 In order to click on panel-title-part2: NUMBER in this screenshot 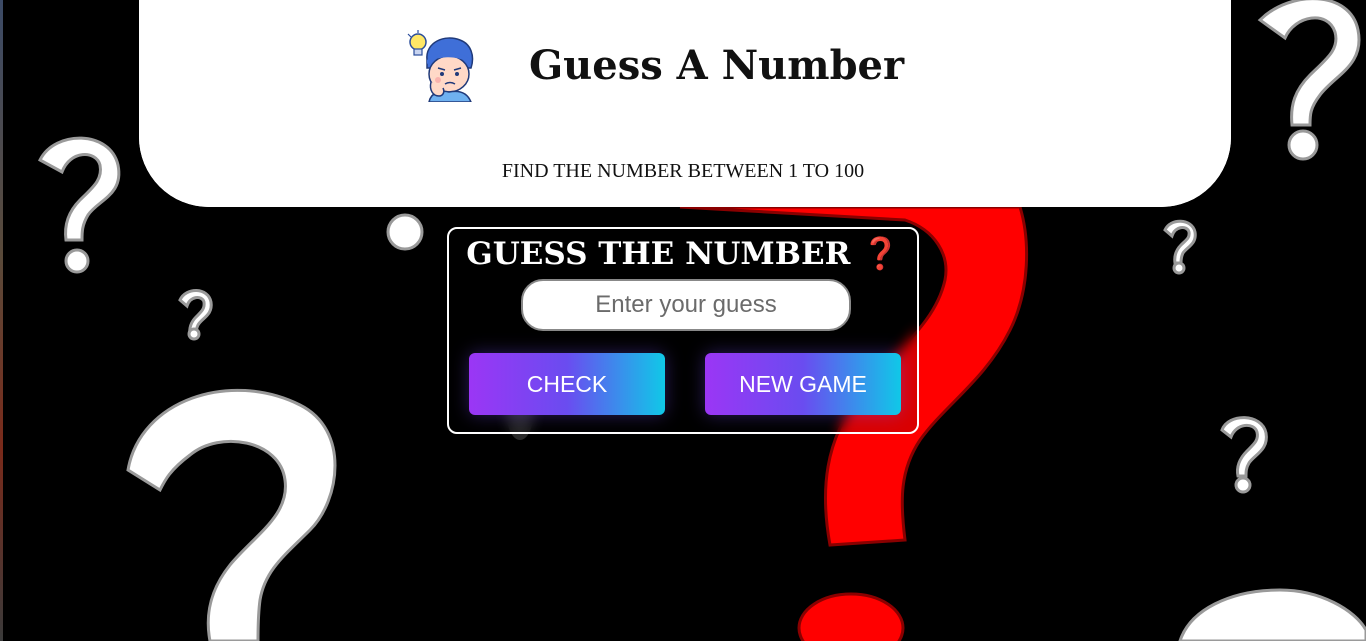, I will do `click(768, 254)`.